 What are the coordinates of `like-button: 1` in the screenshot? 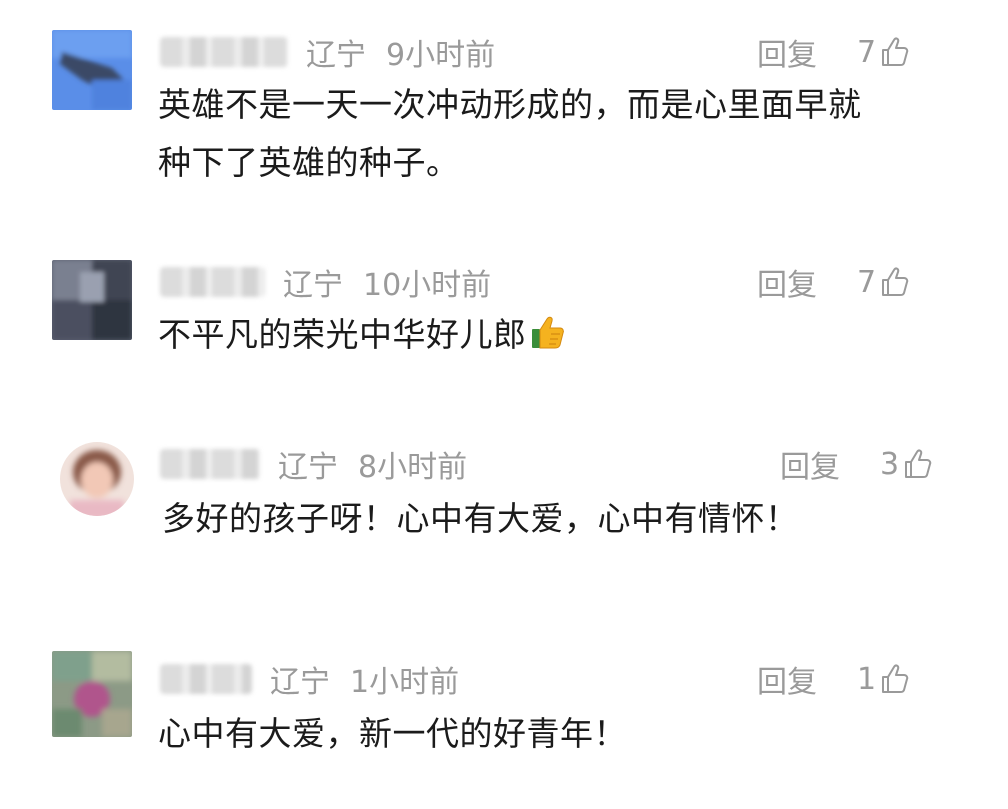 It's located at (883, 679).